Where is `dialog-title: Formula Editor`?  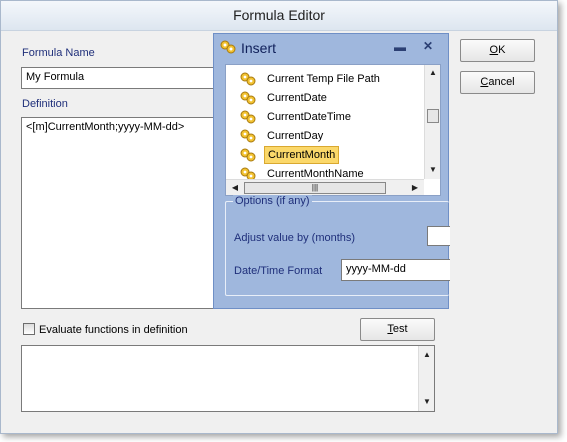 dialog-title: Formula Editor is located at coordinates (279, 15).